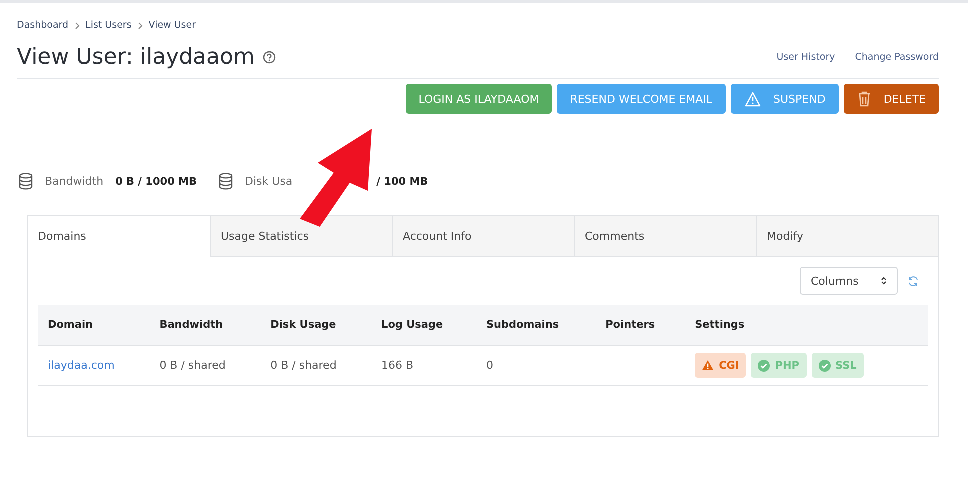  Describe the element at coordinates (838, 365) in the screenshot. I see `setting-badge: SSL` at that location.